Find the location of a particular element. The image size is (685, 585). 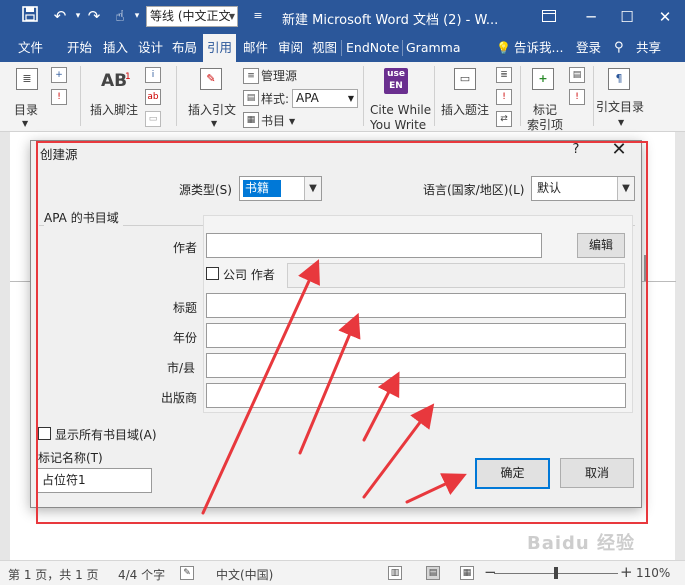

city-input is located at coordinates (416, 365).